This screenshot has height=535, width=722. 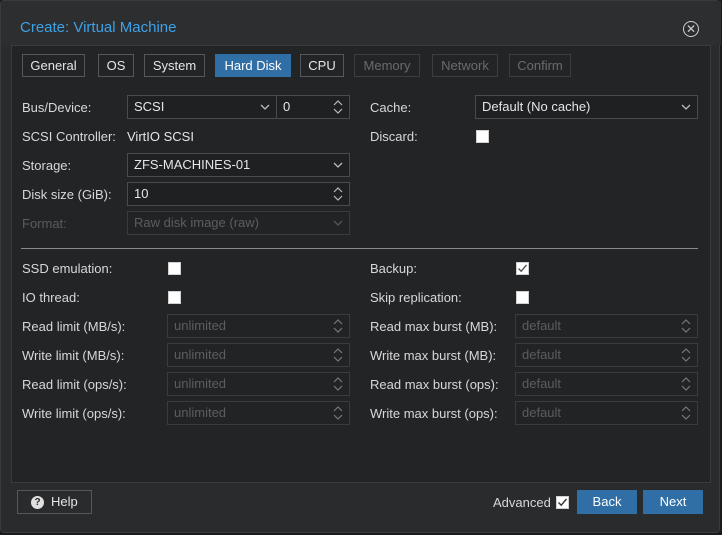 I want to click on read-limit-input: unlimited, so click(x=258, y=326).